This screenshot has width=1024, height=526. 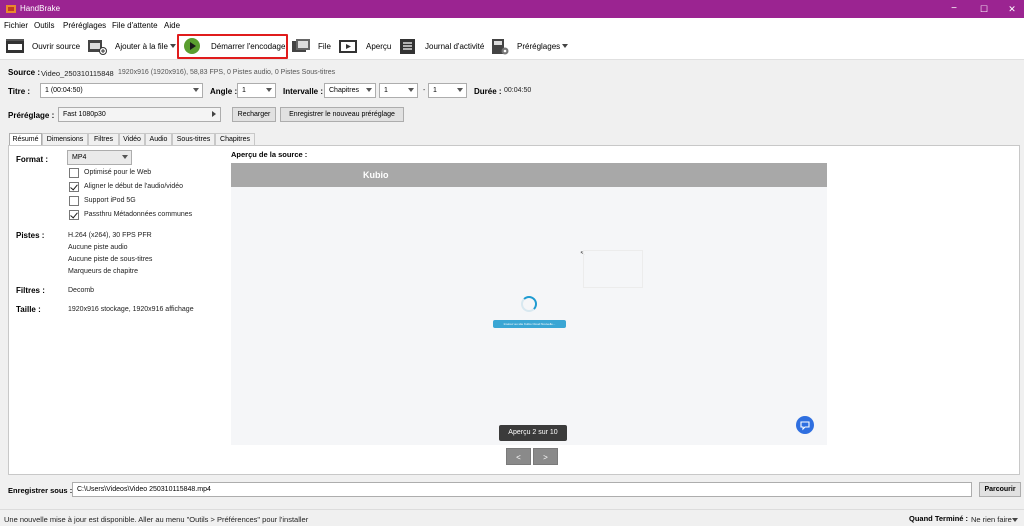 I want to click on metadata-passthru-checkbox, so click(x=74, y=215).